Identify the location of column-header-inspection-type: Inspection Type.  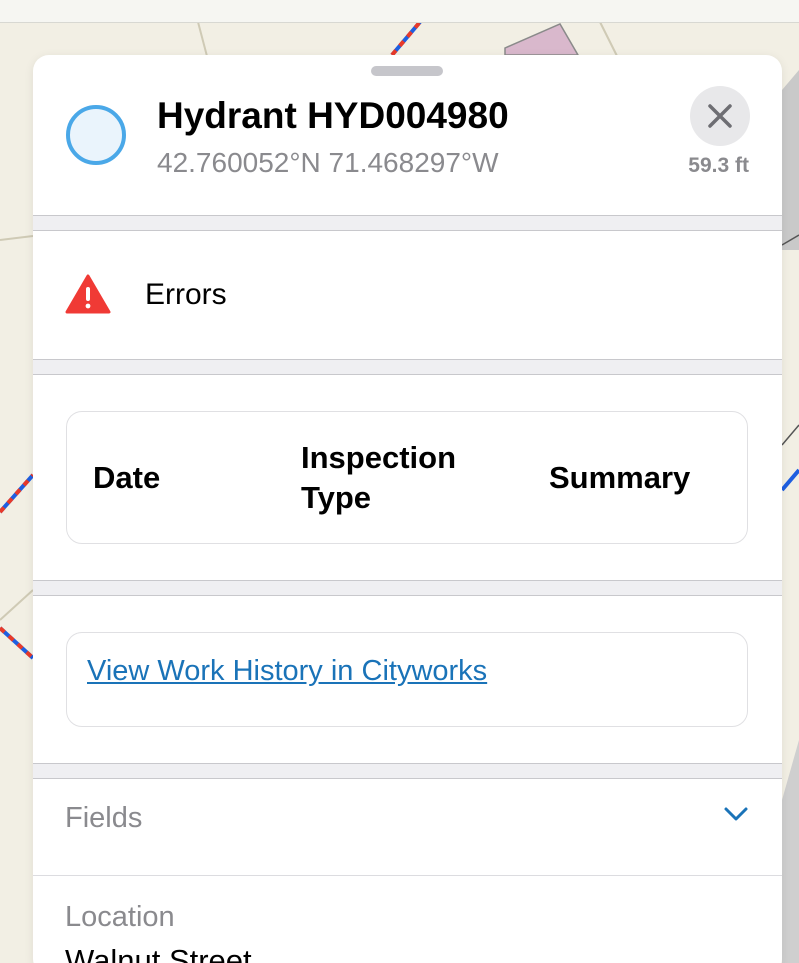
(379, 477).